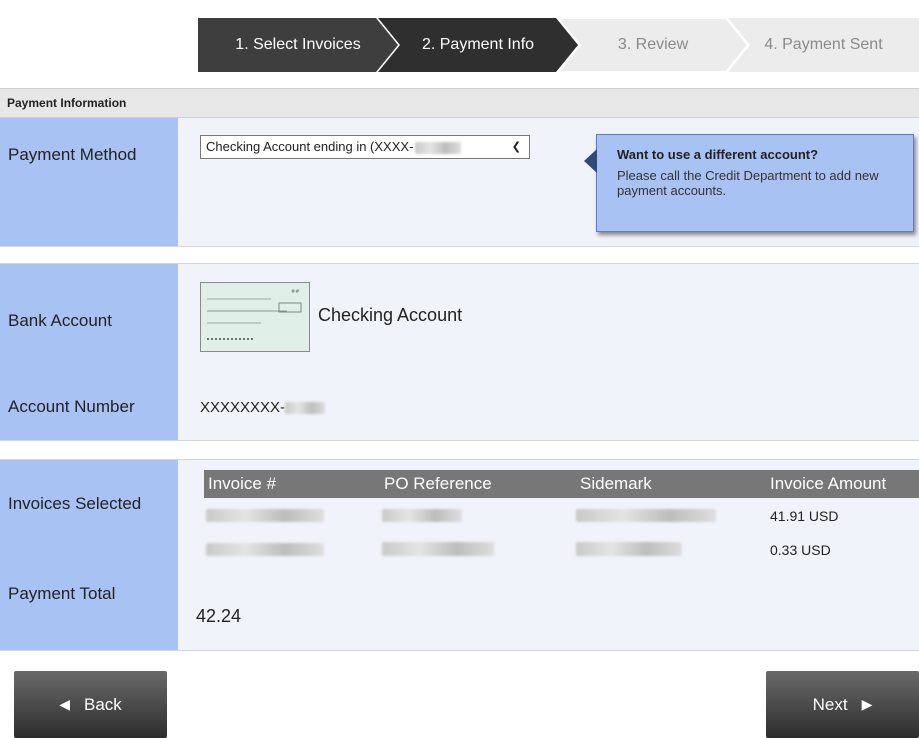 This screenshot has width=919, height=738. I want to click on step-payment-info: 2. Payment Info, so click(478, 45).